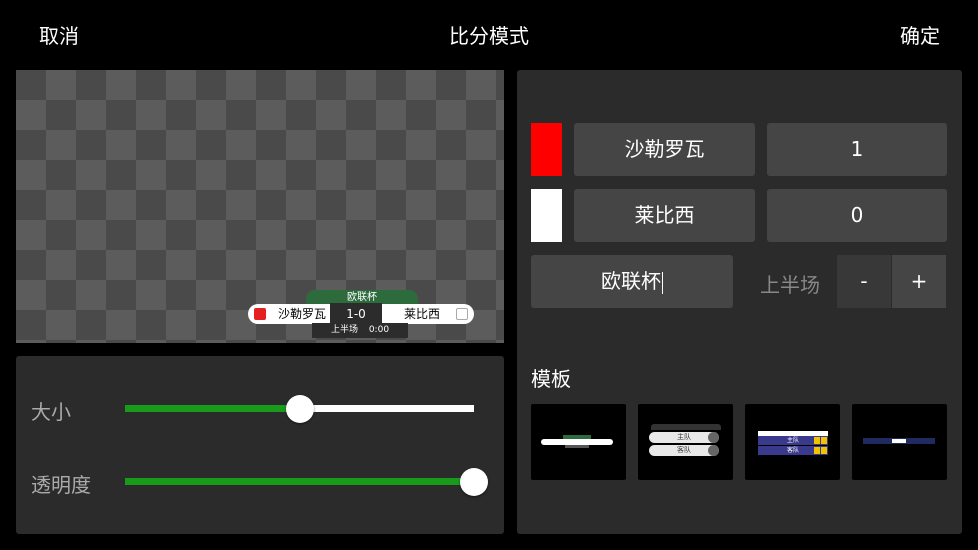  I want to click on template-2: 主队 客队, so click(685, 442).